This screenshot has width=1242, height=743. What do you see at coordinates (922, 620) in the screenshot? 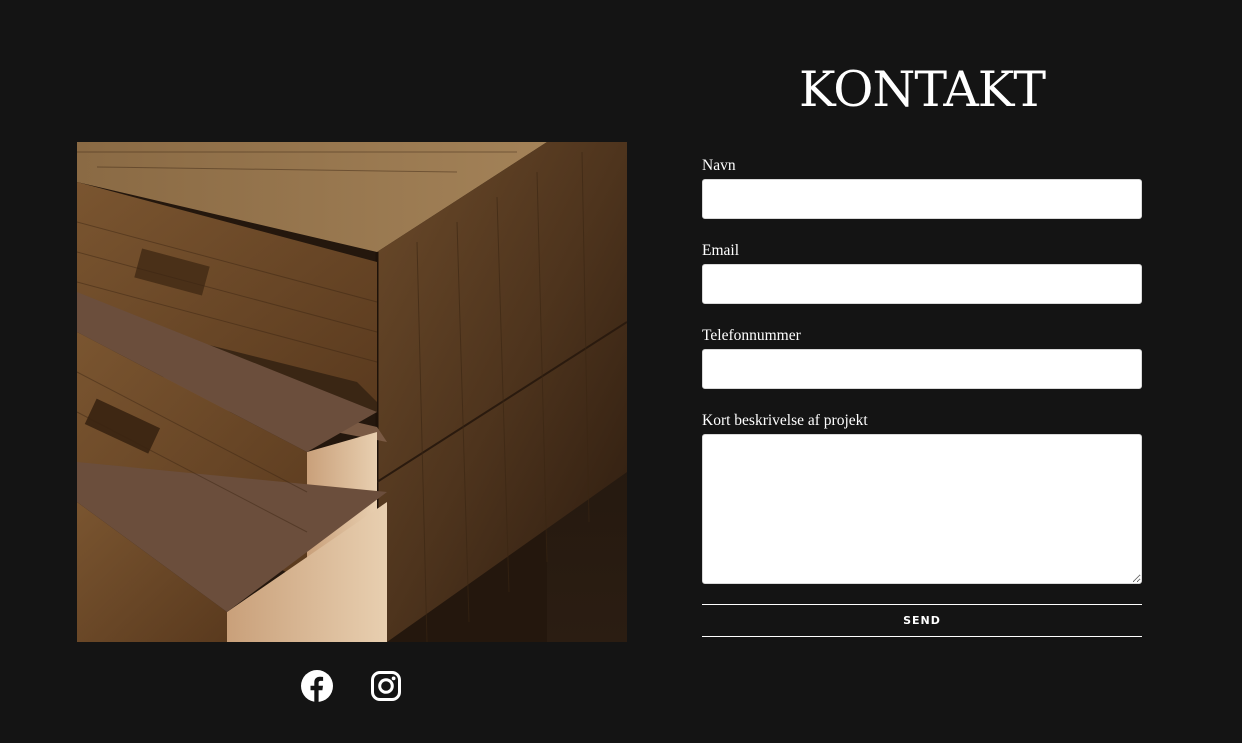
I see `send-button: SEND` at bounding box center [922, 620].